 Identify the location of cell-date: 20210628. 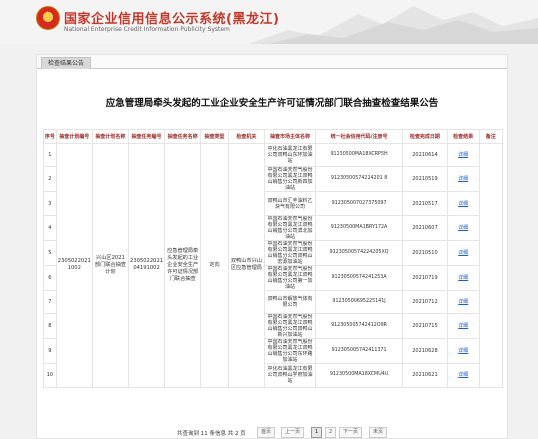
(425, 351).